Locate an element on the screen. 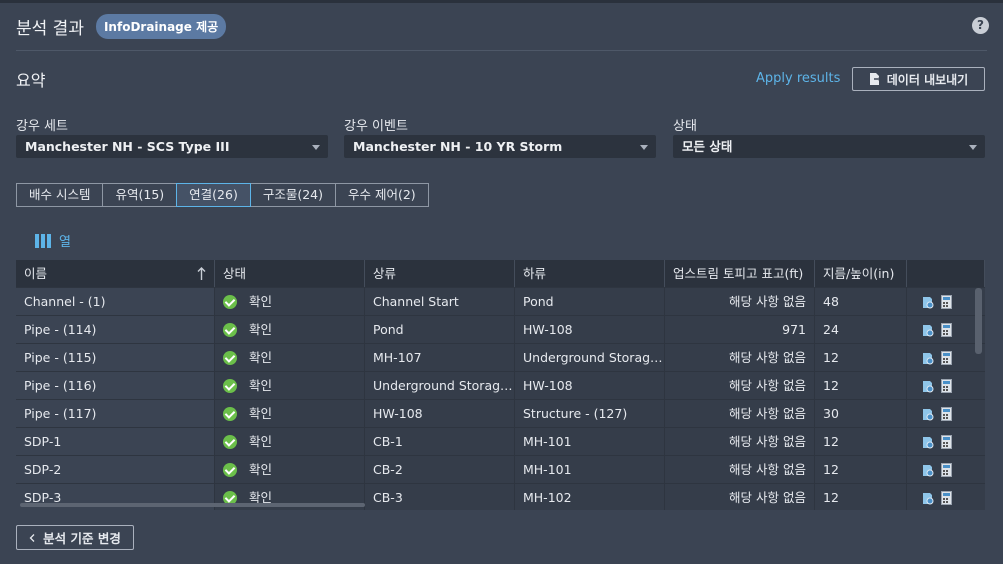 This screenshot has width=1003, height=564. table-row: SDP-1 확인 CB-1 MH-101 해당 사항 없음 12 is located at coordinates (500, 442).